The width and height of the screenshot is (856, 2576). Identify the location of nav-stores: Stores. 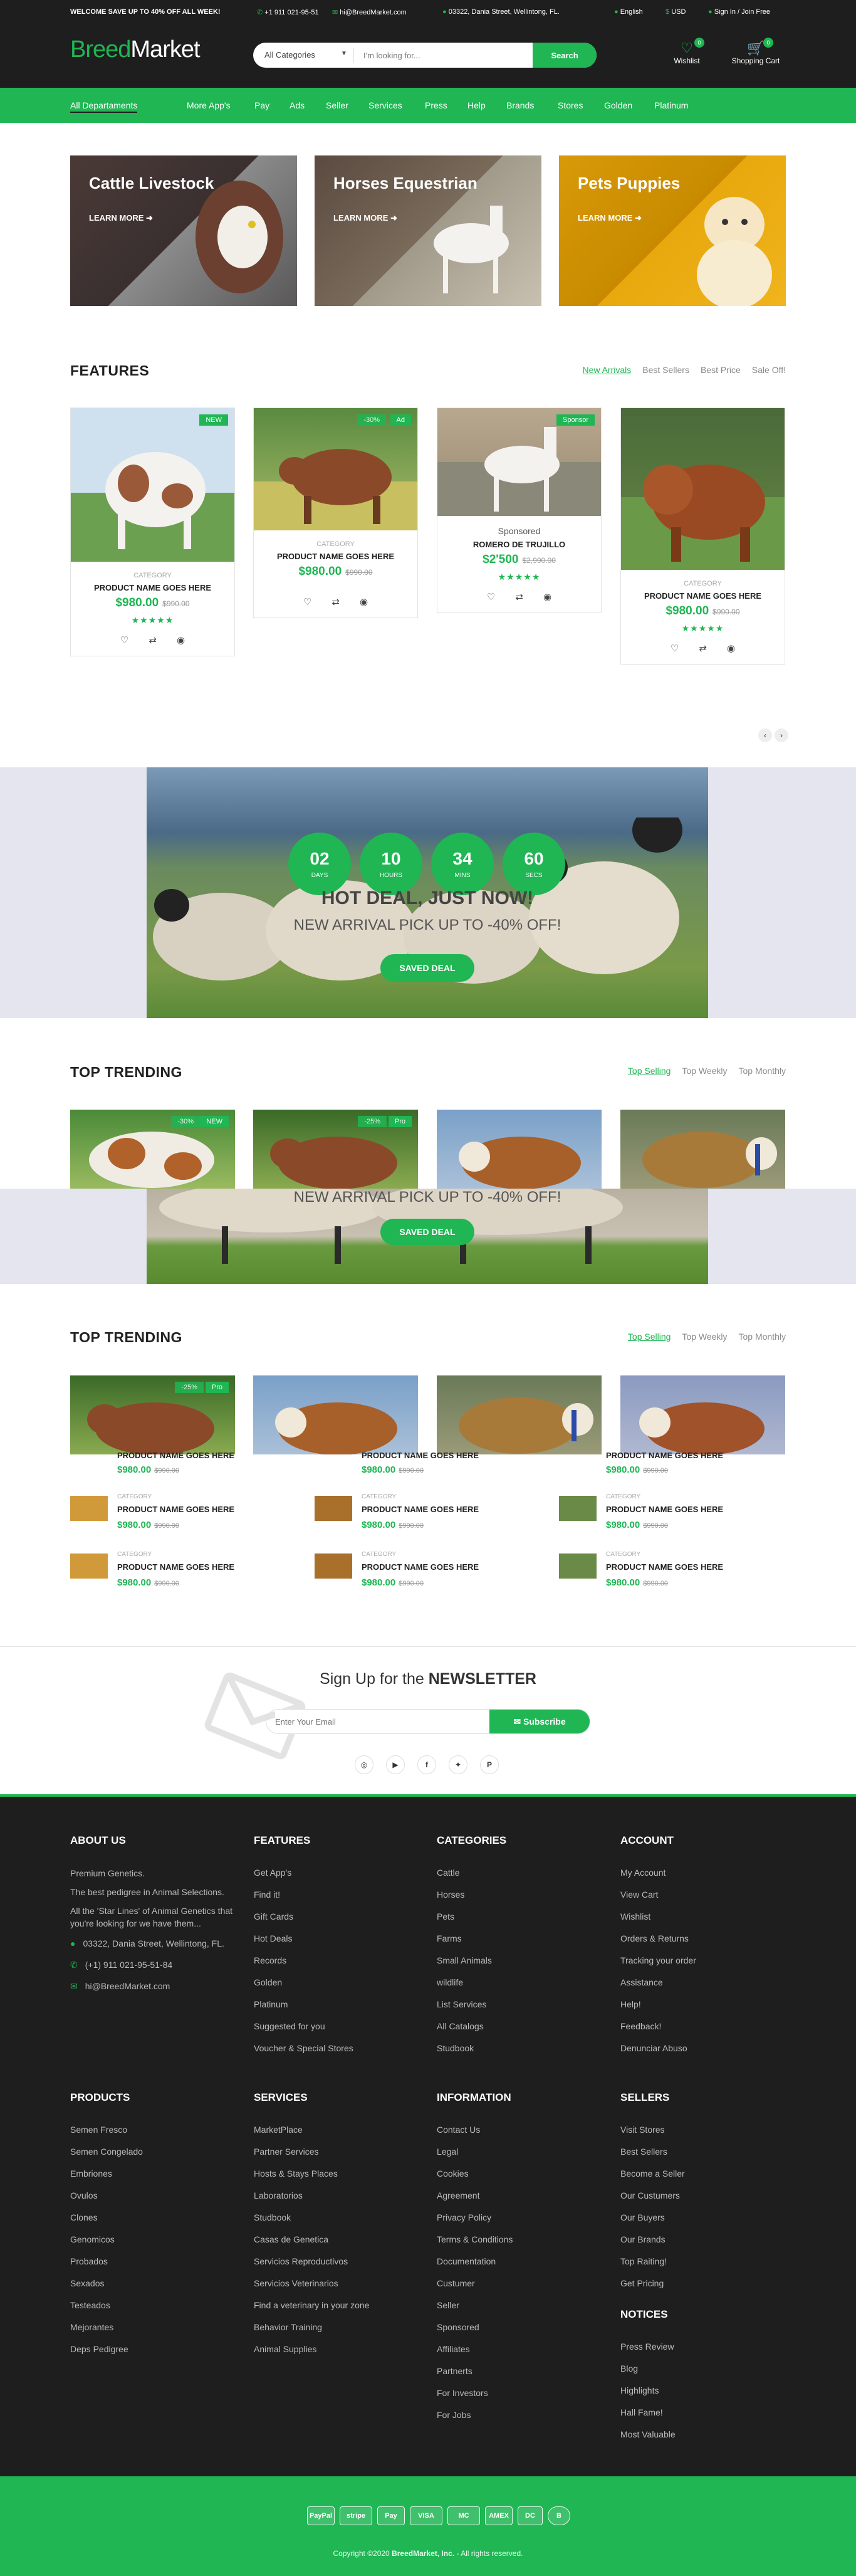
(570, 105).